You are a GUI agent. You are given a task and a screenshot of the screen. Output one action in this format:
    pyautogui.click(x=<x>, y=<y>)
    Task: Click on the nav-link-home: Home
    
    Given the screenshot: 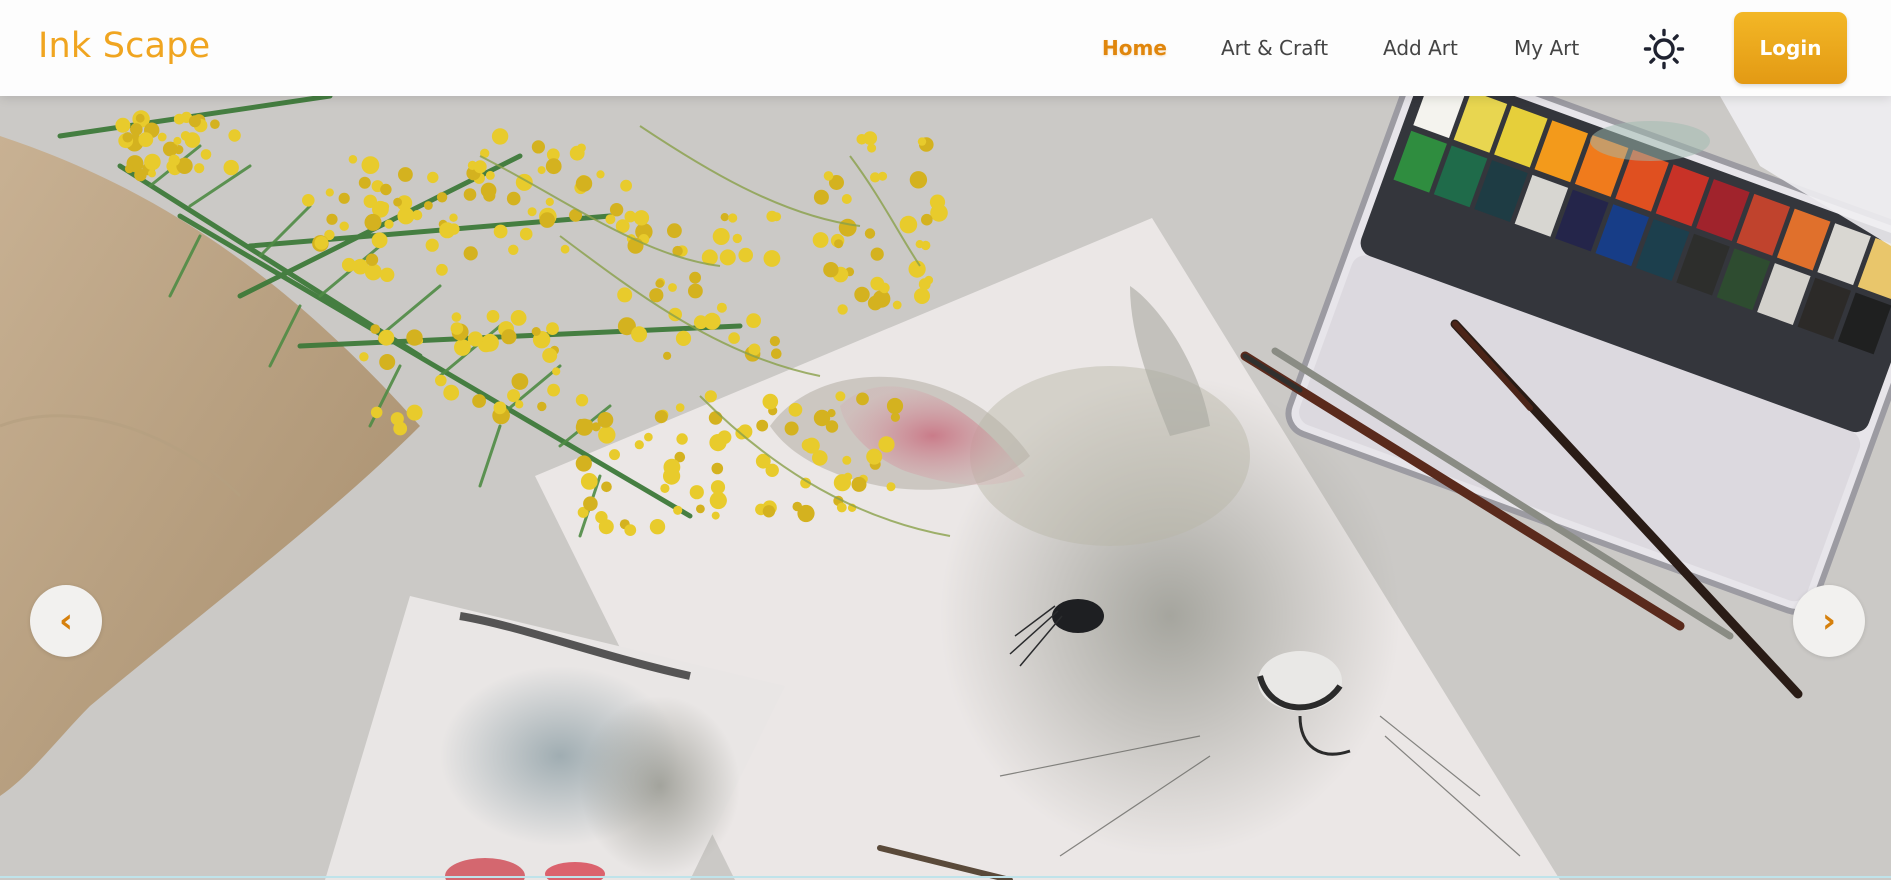 What is the action you would take?
    pyautogui.click(x=1134, y=48)
    